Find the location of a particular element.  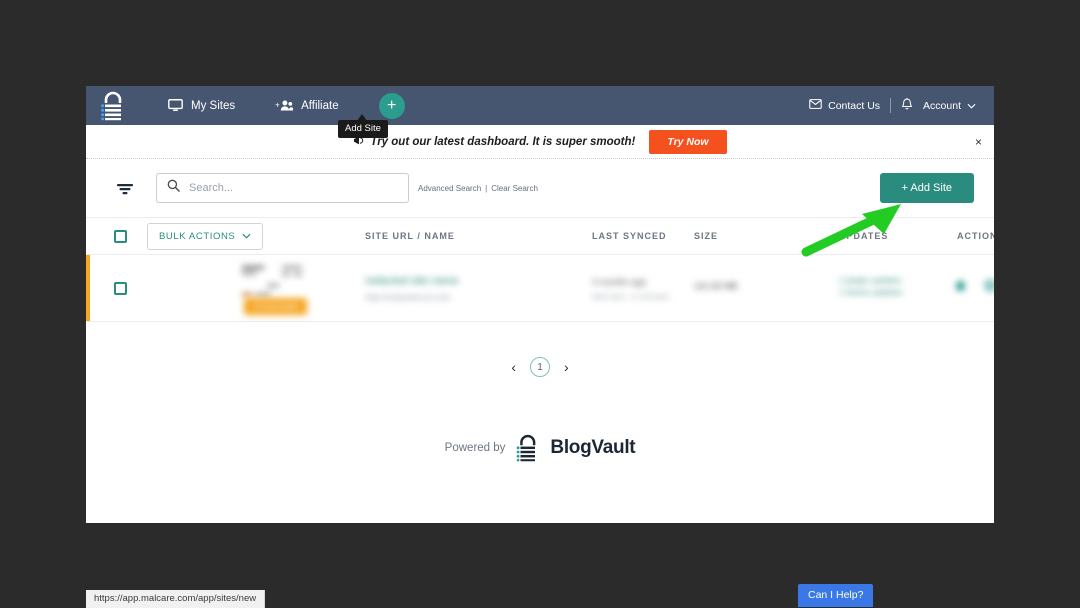

search-input is located at coordinates (293, 188).